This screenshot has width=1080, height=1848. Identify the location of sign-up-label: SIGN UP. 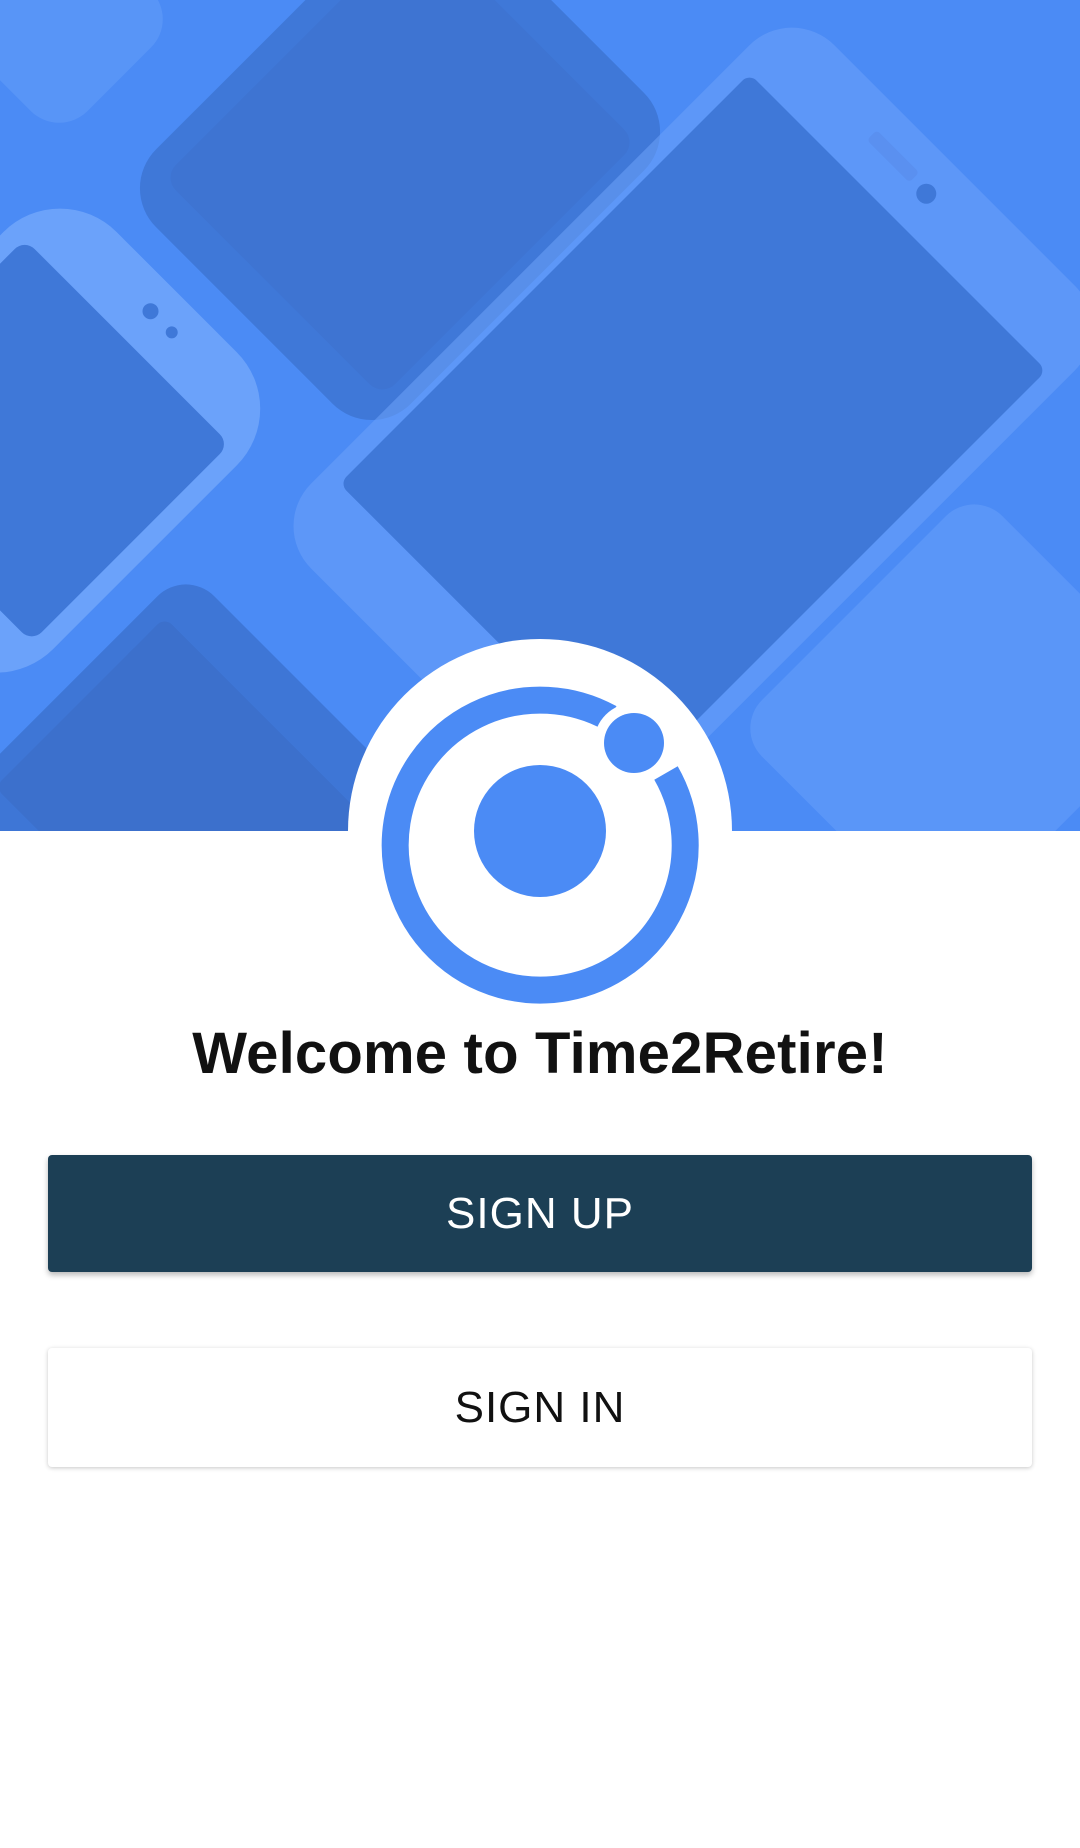
(540, 1213).